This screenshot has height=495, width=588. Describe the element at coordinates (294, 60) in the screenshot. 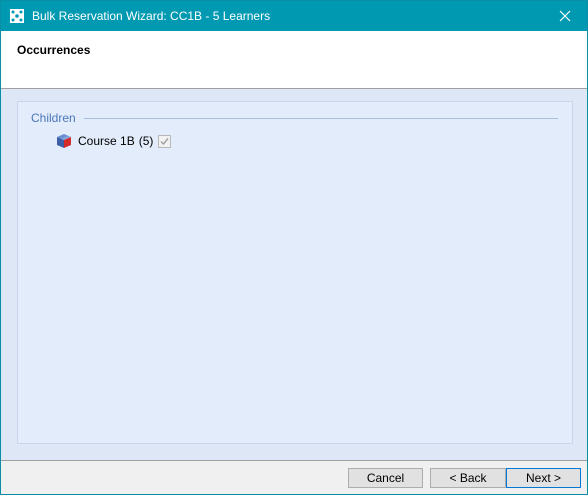

I see `wizard-header: Occurrences` at that location.